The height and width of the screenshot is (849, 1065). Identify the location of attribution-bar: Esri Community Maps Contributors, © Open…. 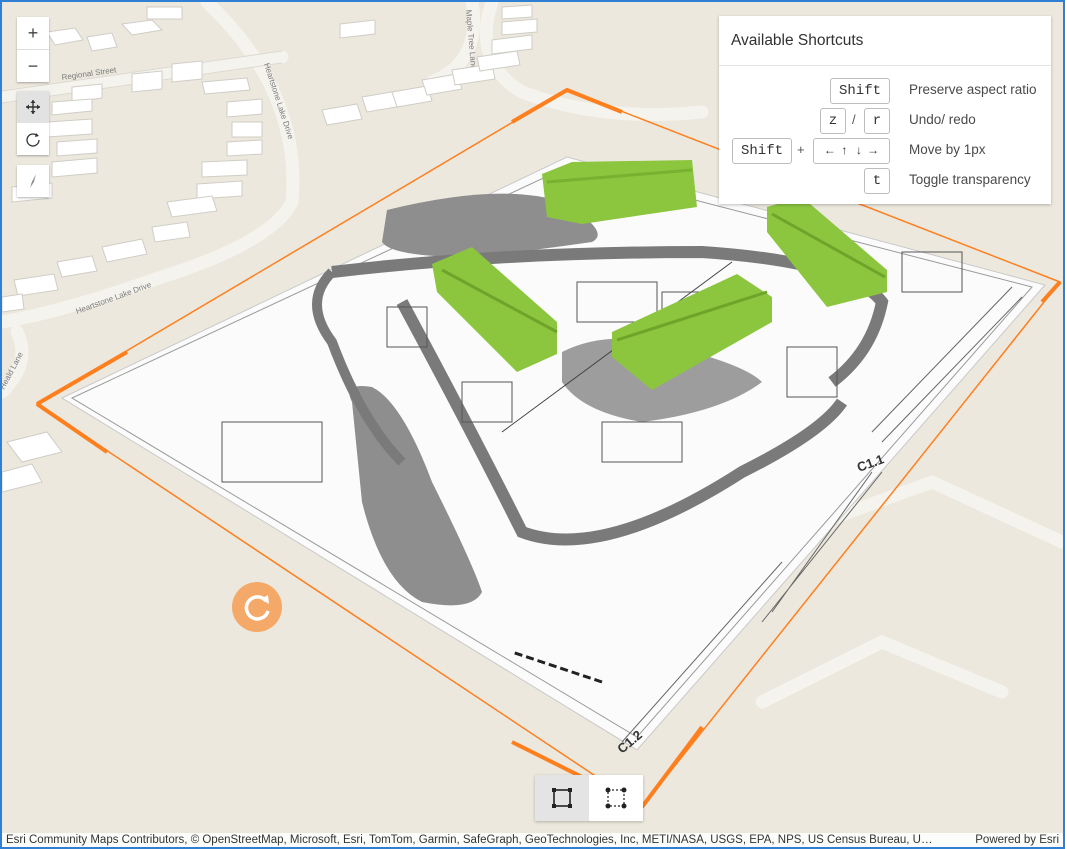
(532, 840).